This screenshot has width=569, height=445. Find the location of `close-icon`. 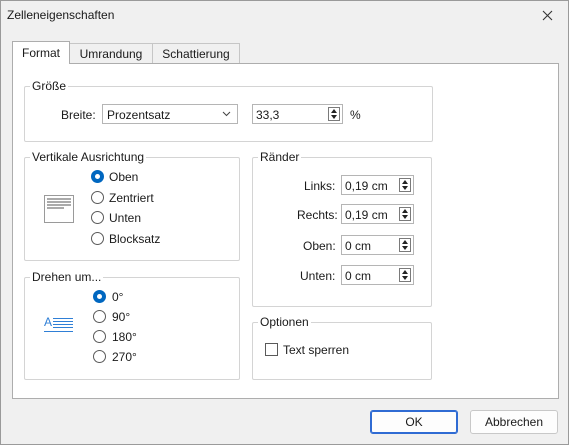

close-icon is located at coordinates (547, 15).